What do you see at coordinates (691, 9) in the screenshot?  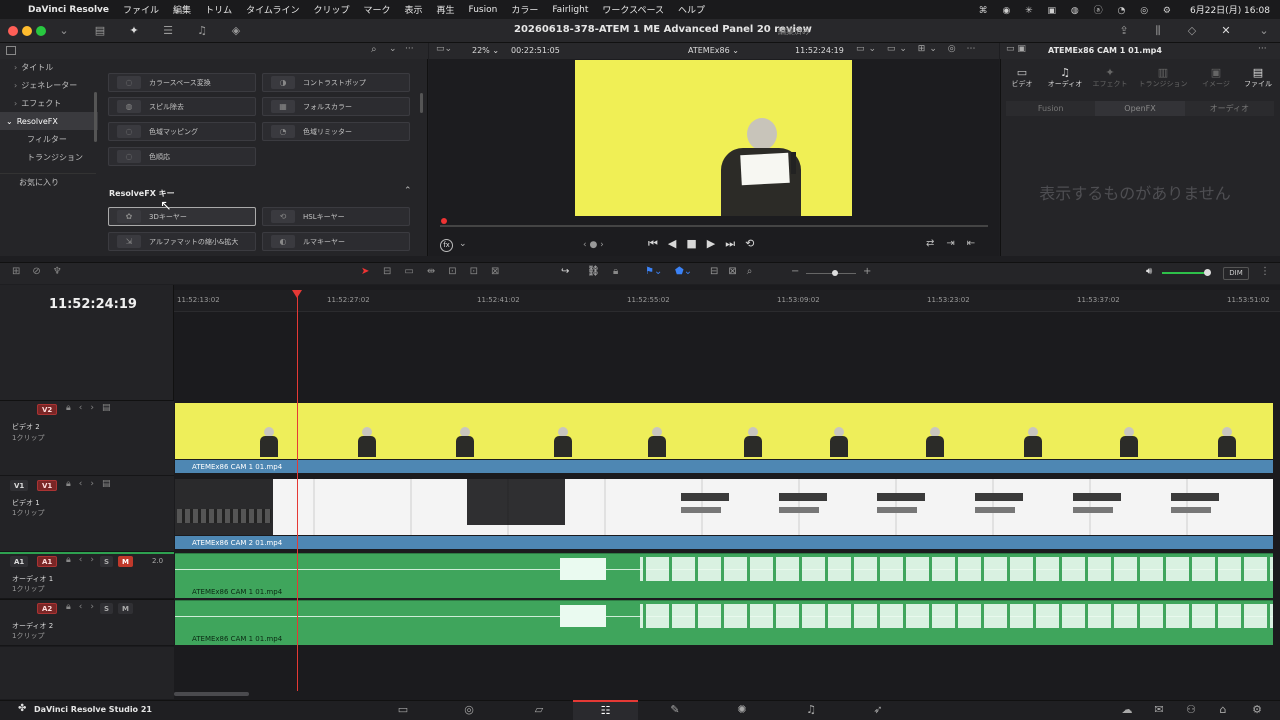 I see `menu-help: ヘルプ` at bounding box center [691, 9].